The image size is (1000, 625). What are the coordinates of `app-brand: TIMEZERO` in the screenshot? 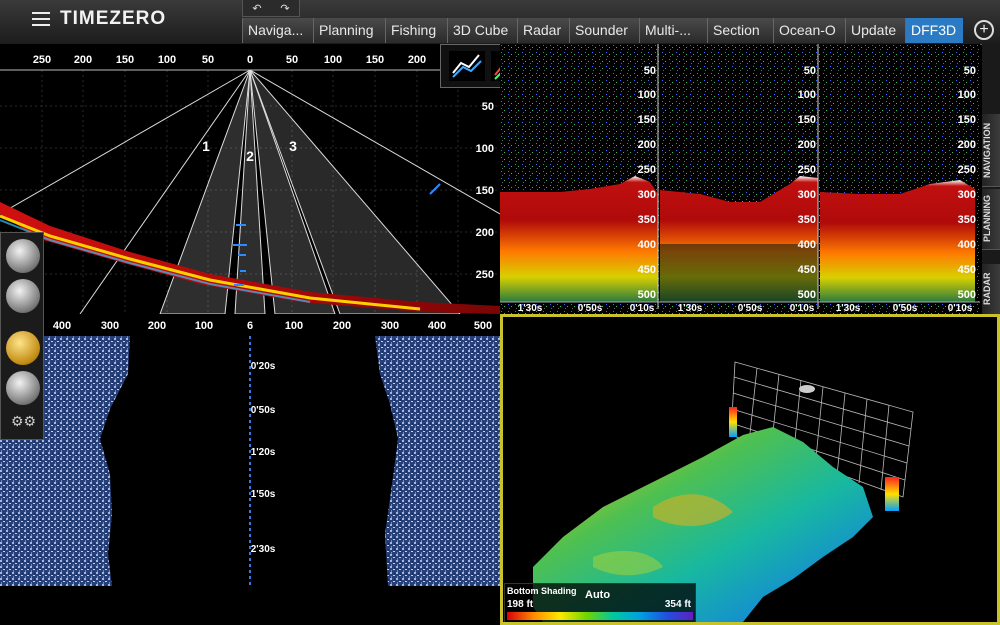 It's located at (99, 19).